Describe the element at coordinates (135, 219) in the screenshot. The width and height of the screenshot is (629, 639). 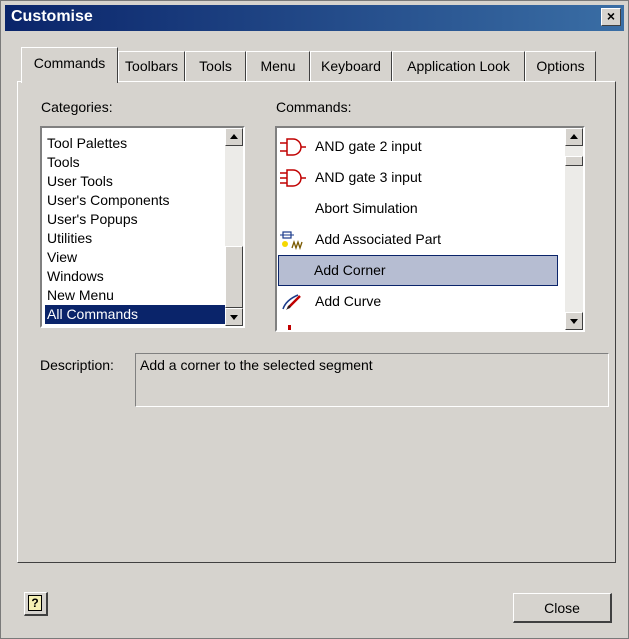
I see `category-item: User's Popups` at that location.